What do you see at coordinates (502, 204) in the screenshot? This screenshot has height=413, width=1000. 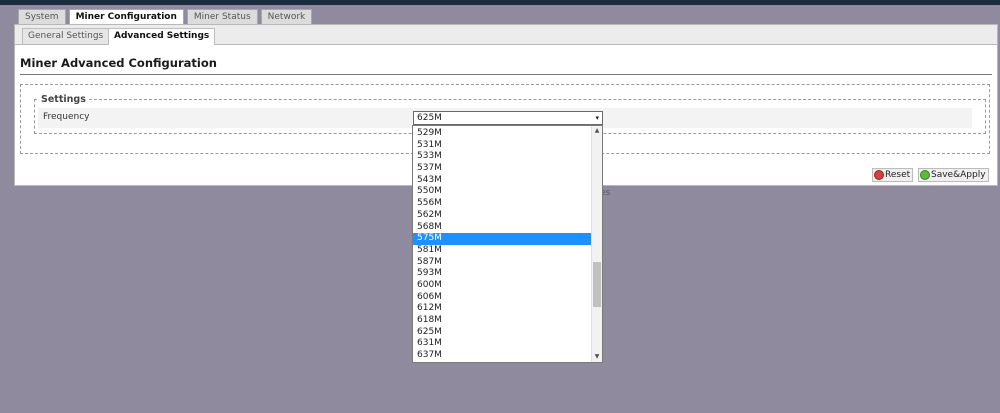 I see `dropdown-option: 556M` at bounding box center [502, 204].